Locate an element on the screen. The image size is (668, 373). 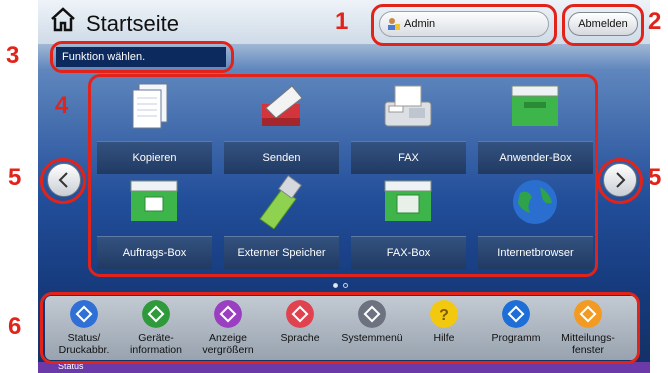
callout-number-4: 4 is located at coordinates (62, 105).